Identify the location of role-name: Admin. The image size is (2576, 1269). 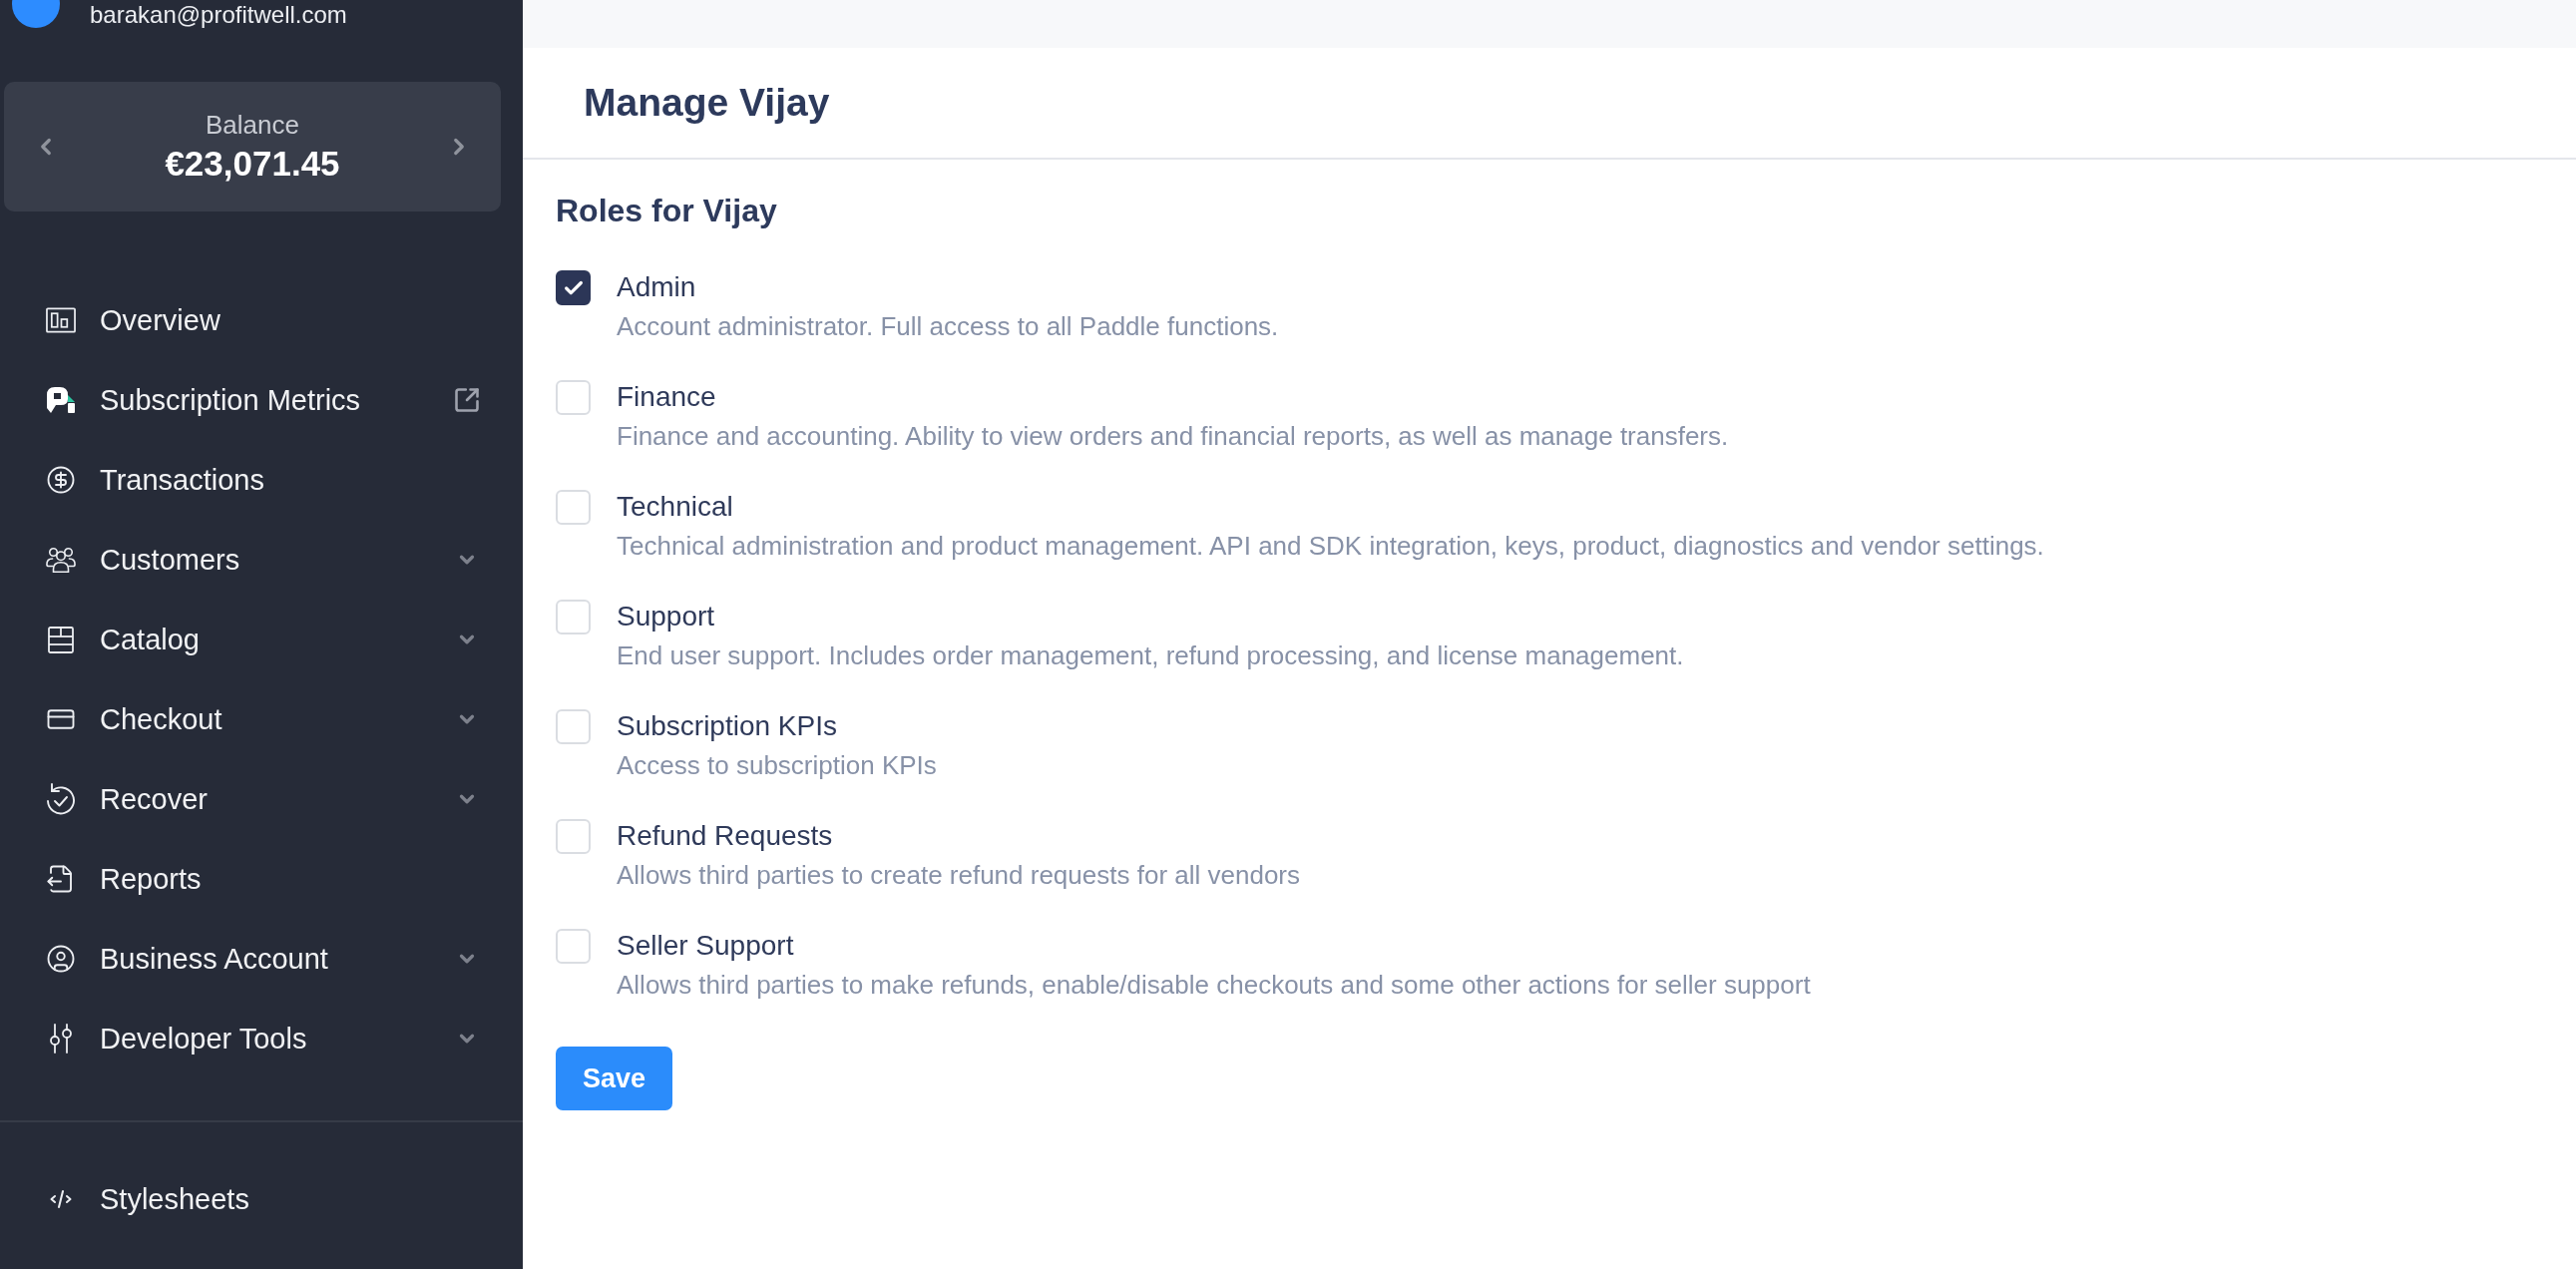
(656, 287).